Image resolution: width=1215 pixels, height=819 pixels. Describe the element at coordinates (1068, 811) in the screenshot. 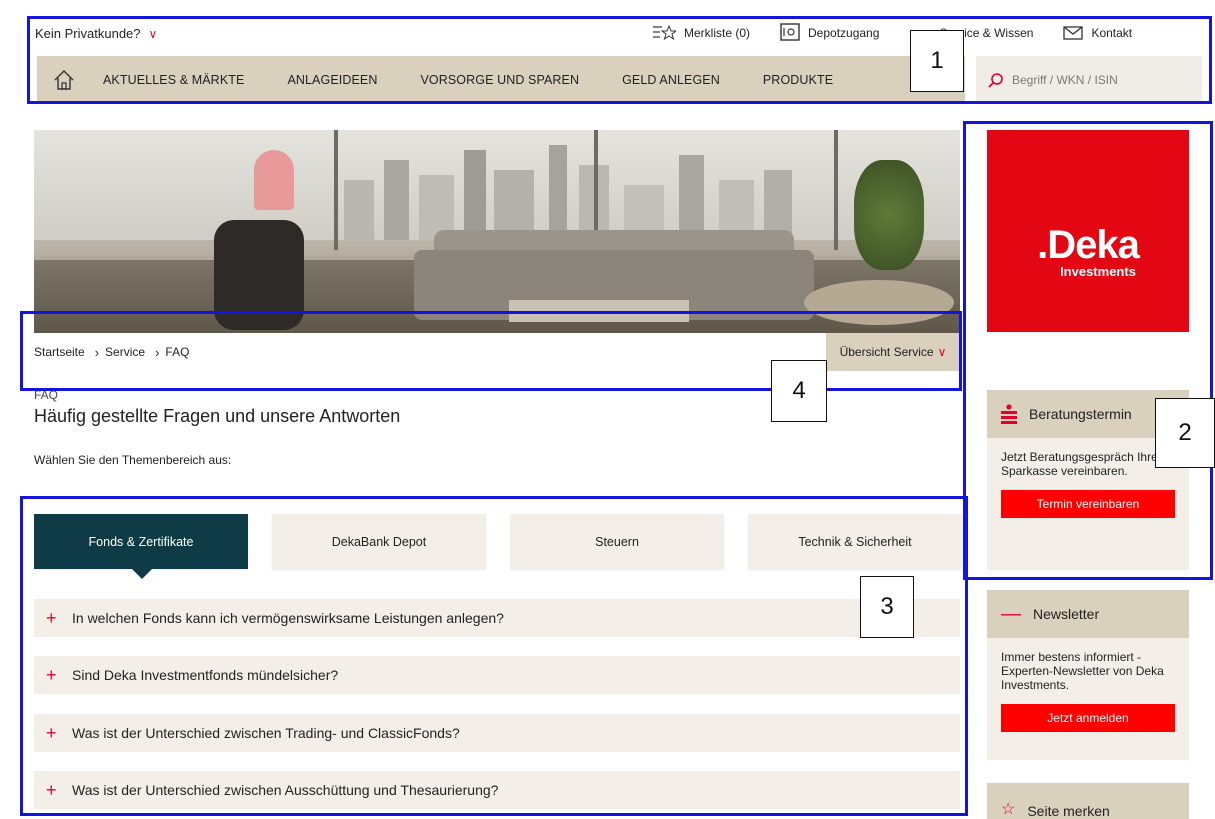

I see `seite-merken-title: Seite merken` at that location.